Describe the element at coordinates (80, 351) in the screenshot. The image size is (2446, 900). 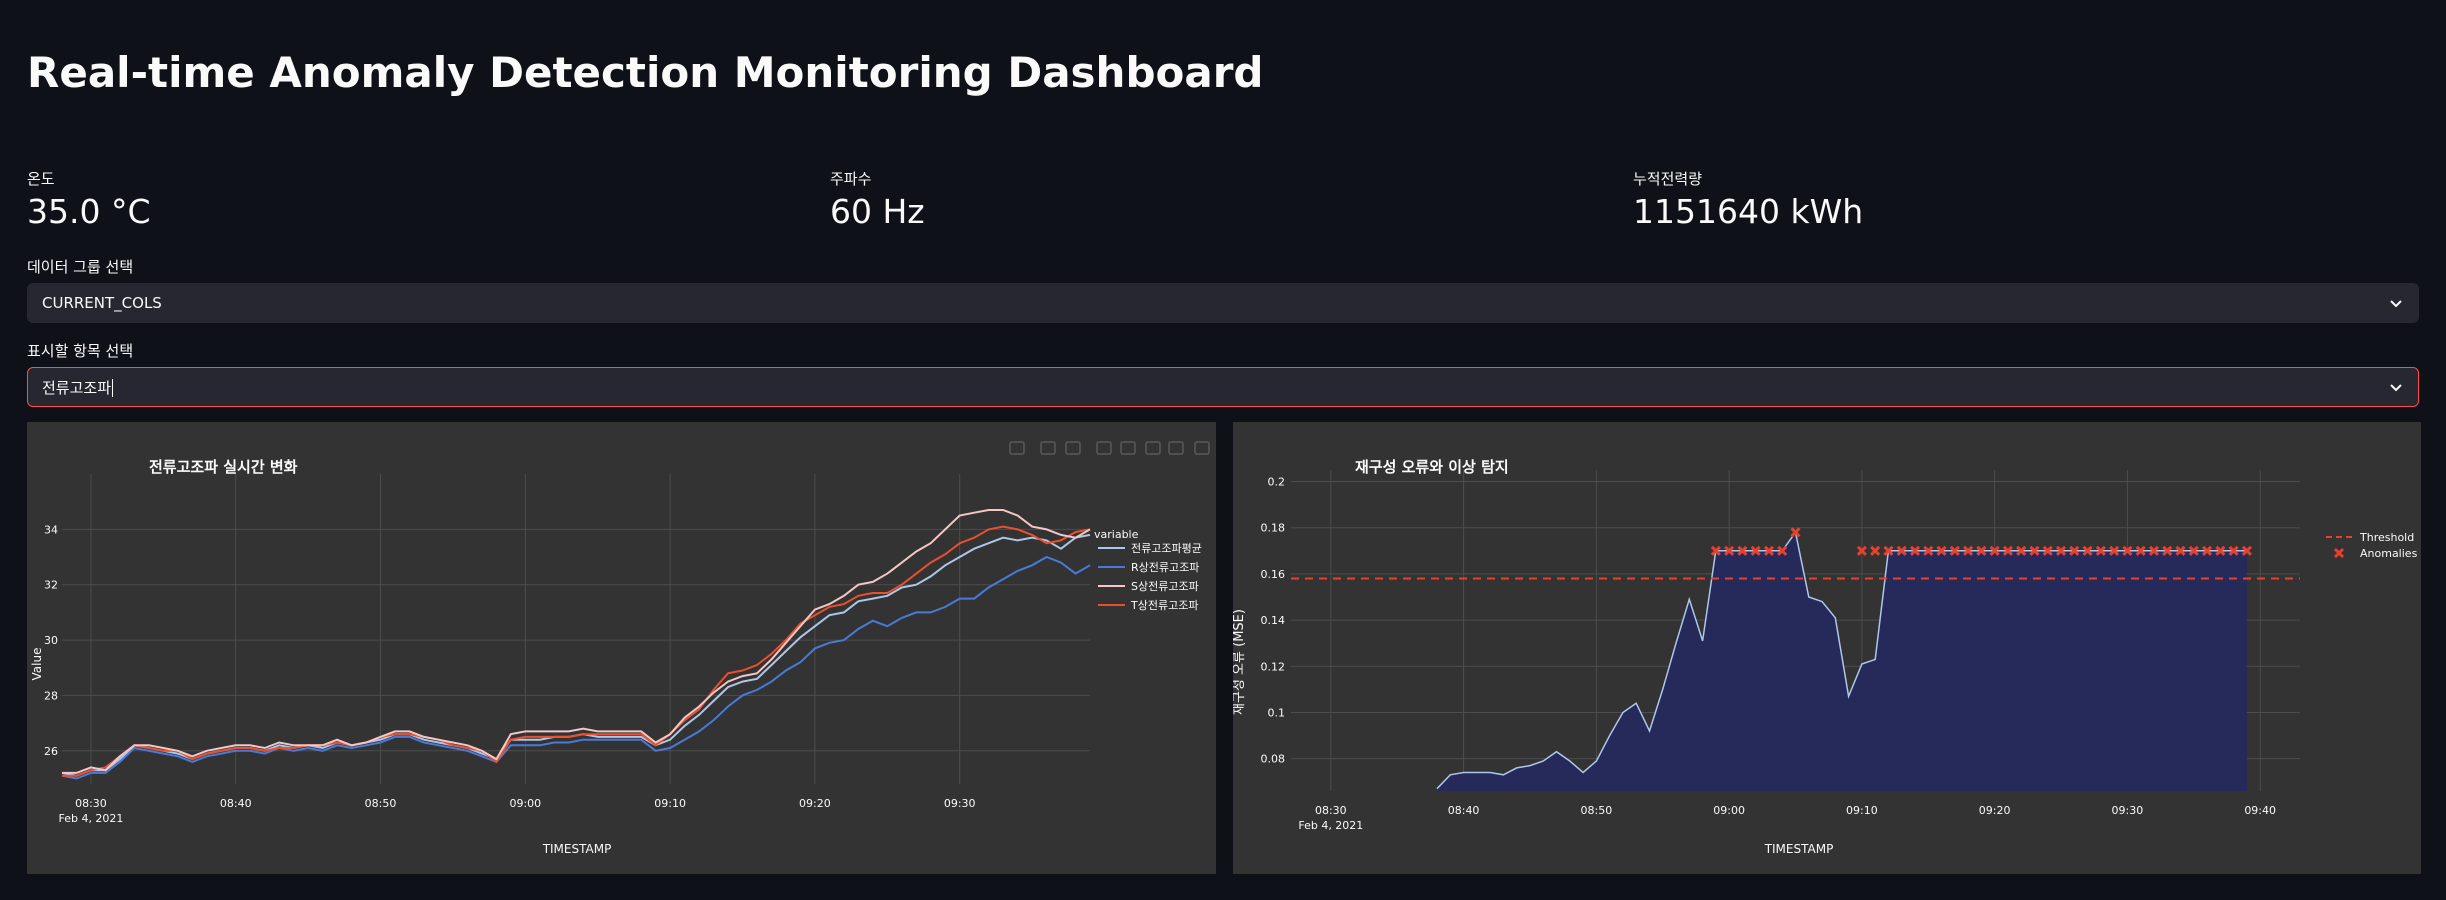
I see `item-select-label: 표시할 항목 선택` at that location.